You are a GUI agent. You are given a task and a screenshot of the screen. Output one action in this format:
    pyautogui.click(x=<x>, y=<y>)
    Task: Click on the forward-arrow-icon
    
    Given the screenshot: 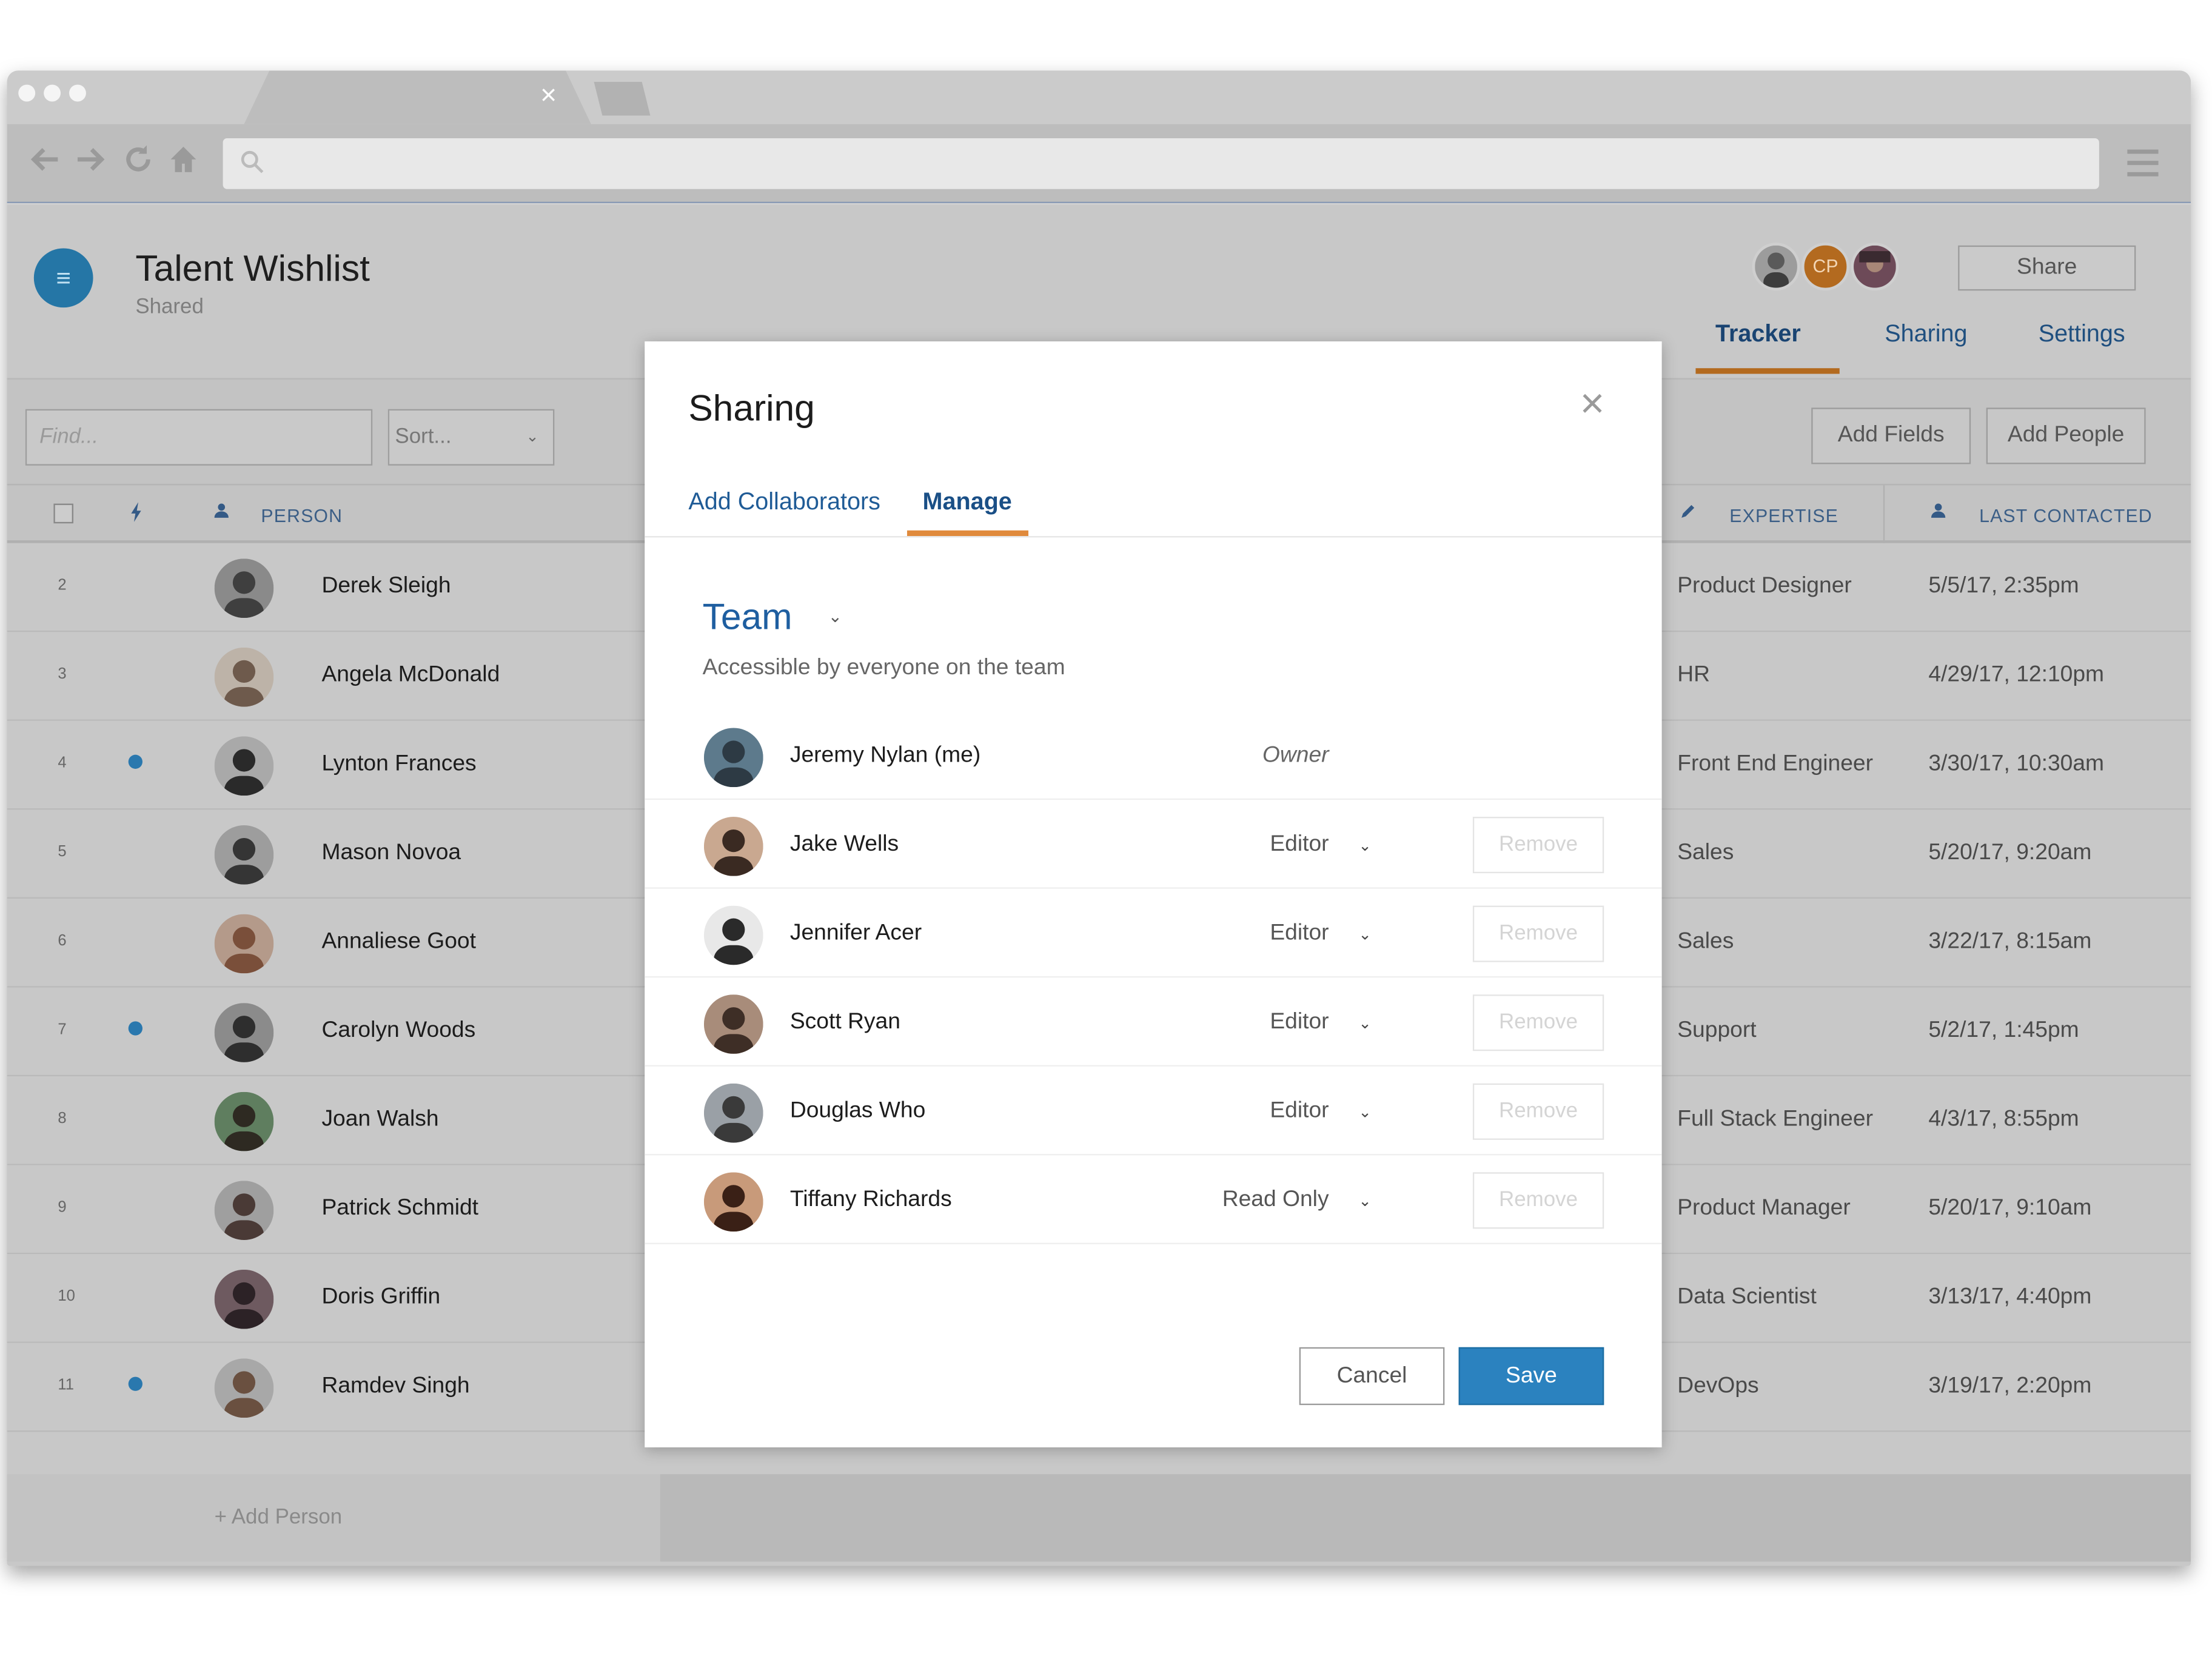 What is the action you would take?
    pyautogui.click(x=90, y=159)
    